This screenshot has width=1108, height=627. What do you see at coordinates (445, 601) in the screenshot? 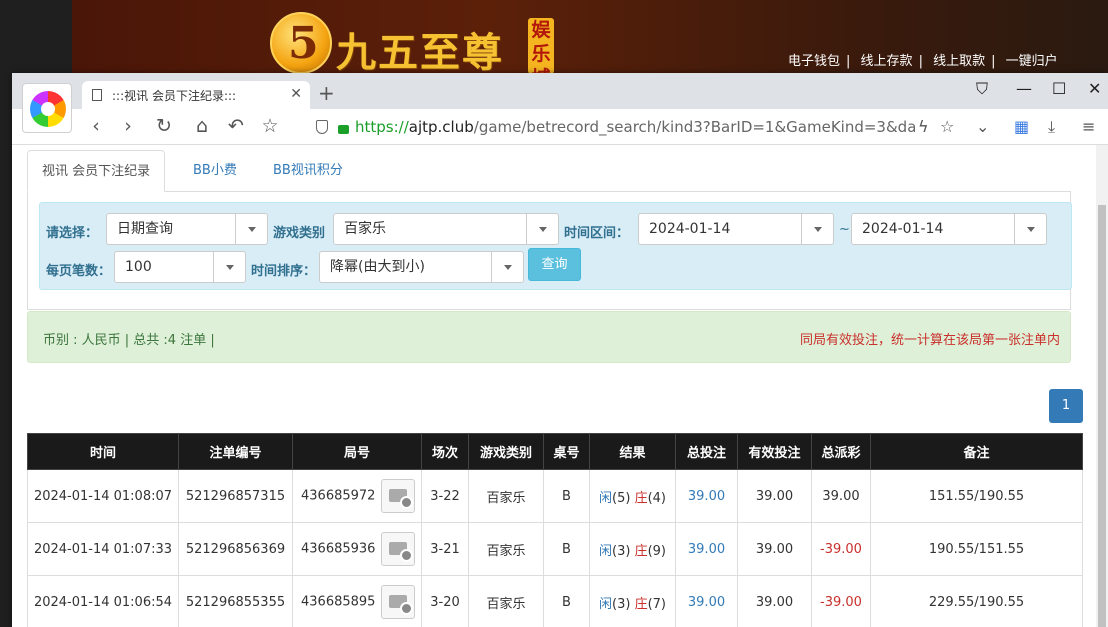
I see `cell-session: 3-20` at bounding box center [445, 601].